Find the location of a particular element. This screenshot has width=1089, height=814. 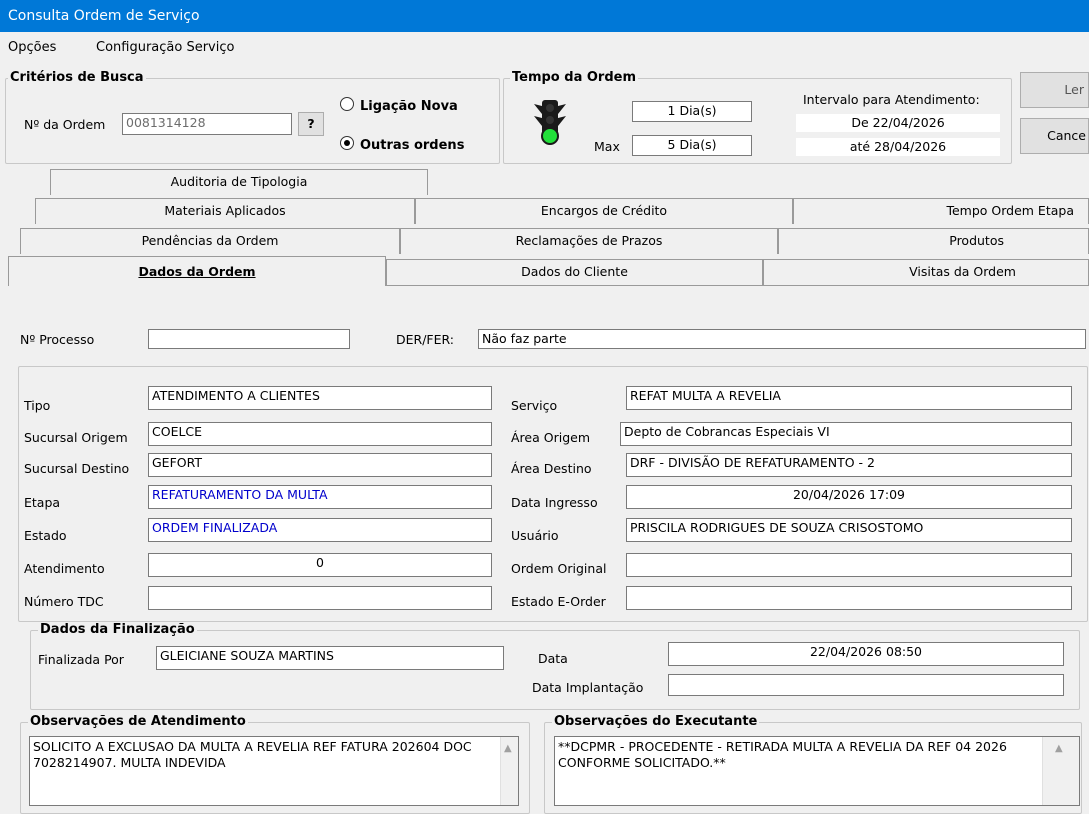

search-criteria-title: Critérios de Busca is located at coordinates (77, 77).